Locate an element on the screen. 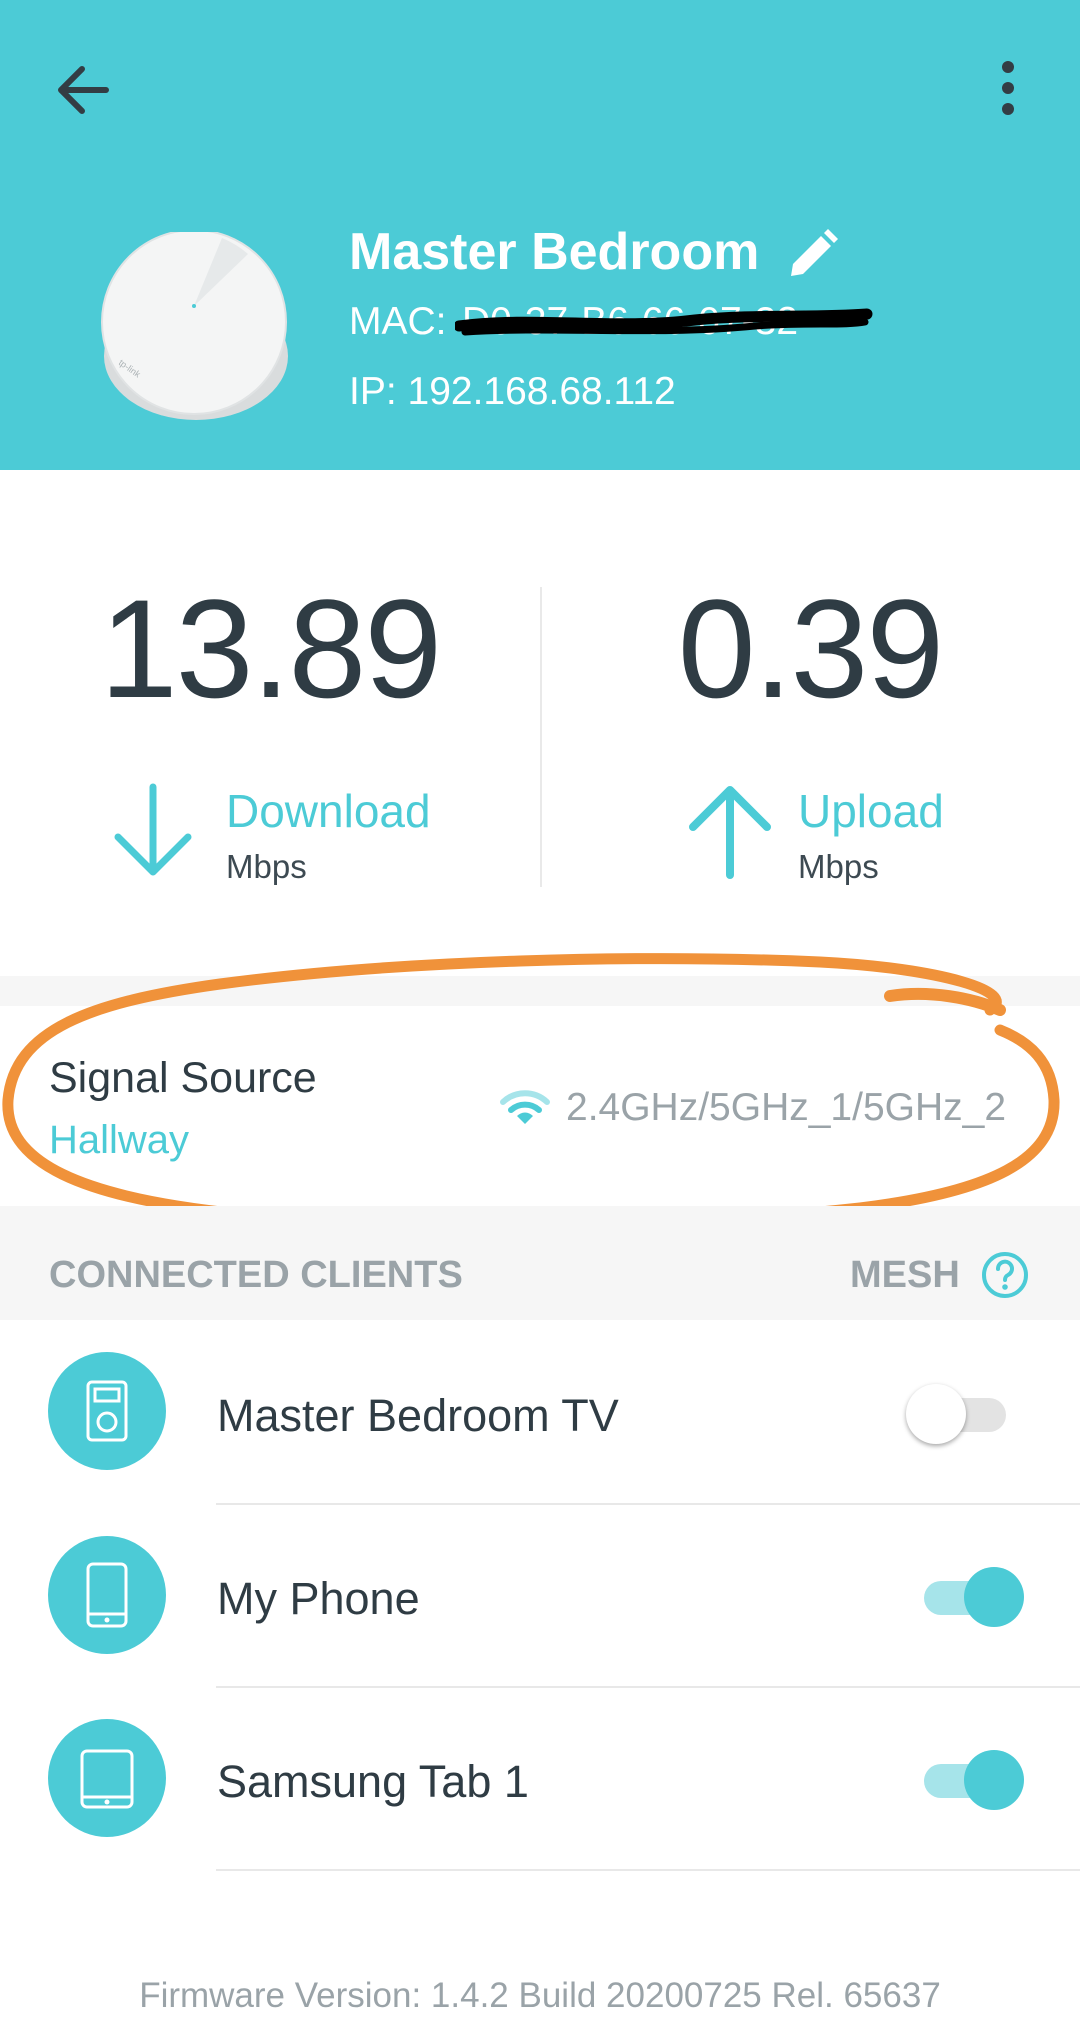 The image size is (1080, 2038). more-options-button is located at coordinates (1010, 90).